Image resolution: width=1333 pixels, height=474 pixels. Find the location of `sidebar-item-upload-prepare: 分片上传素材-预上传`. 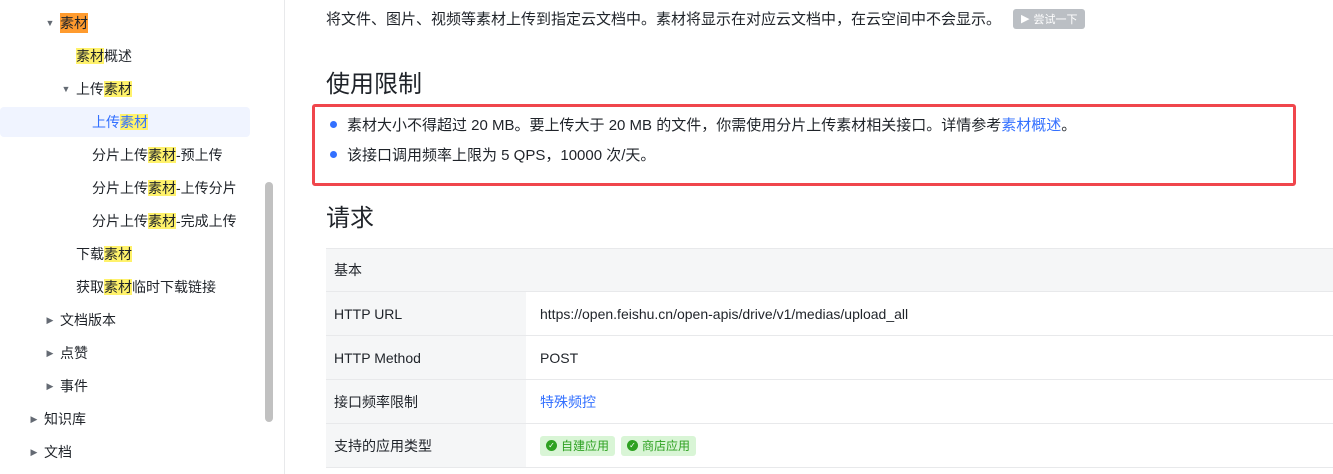

sidebar-item-upload-prepare: 分片上传素材-预上传 is located at coordinates (157, 155).